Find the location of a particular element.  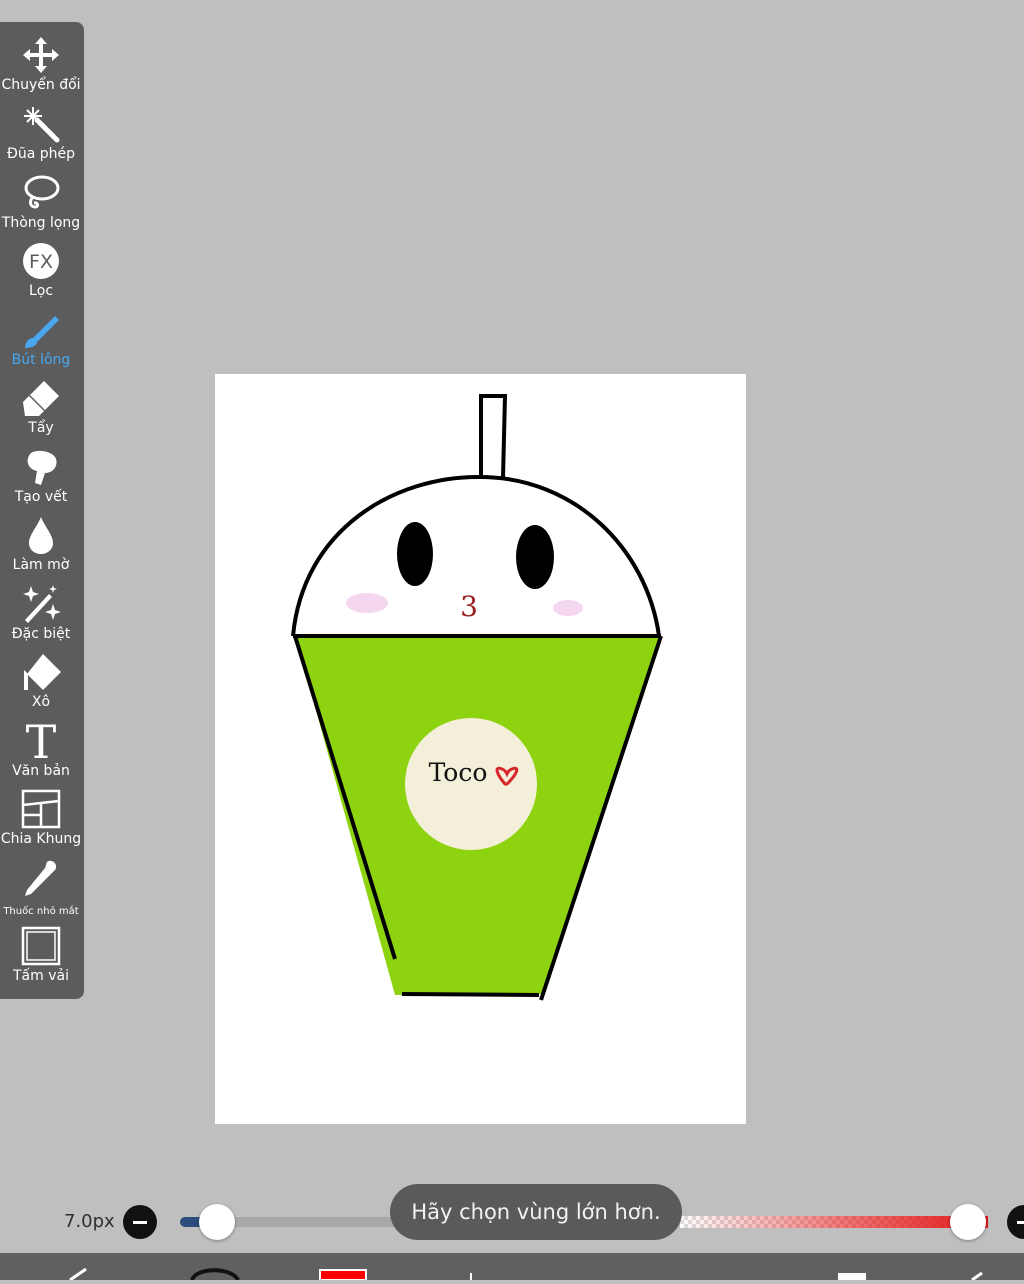

tool-blur: Làm mờ is located at coordinates (41, 548).